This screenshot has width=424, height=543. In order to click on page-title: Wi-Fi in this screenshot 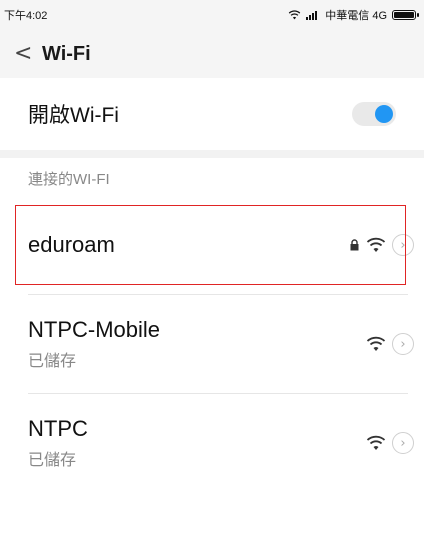, I will do `click(66, 53)`.